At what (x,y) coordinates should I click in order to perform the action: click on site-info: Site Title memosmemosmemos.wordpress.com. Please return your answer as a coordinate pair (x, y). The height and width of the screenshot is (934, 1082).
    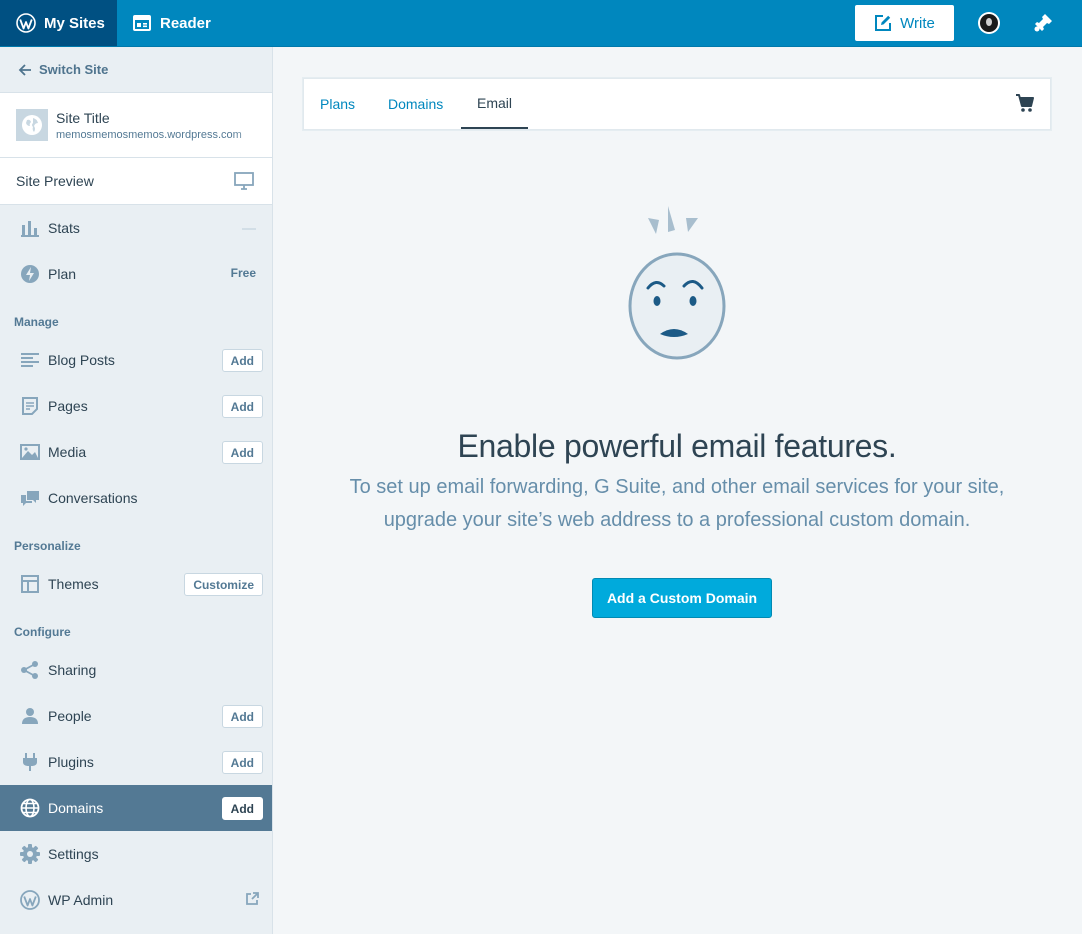
    Looking at the image, I should click on (149, 125).